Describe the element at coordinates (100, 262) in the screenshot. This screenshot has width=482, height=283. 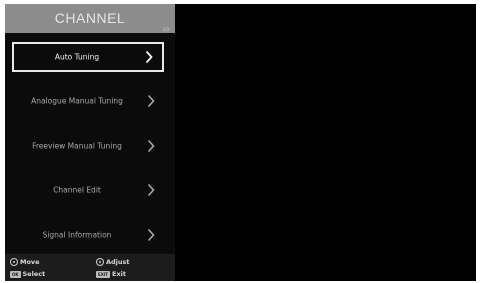
I see `left-right-pad-icon` at that location.